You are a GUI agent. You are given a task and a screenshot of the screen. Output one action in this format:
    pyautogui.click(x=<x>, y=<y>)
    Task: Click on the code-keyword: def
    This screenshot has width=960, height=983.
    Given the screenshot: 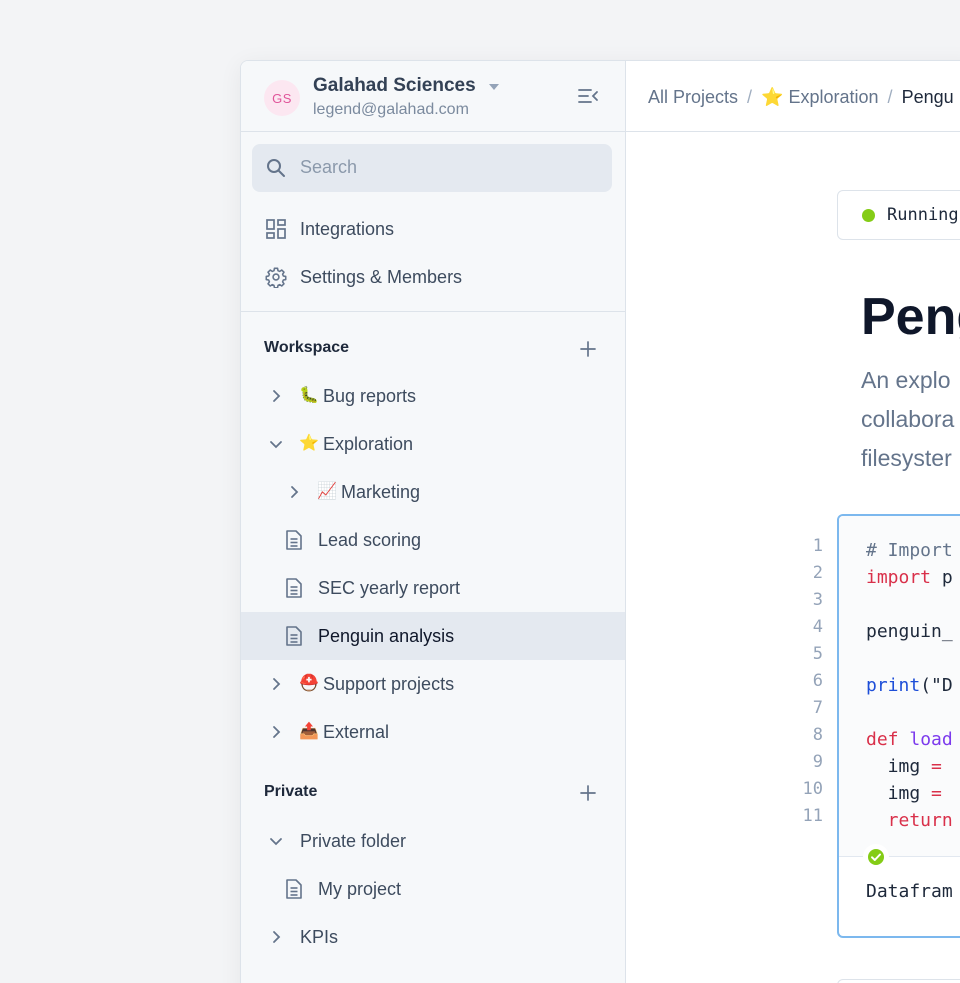 What is the action you would take?
    pyautogui.click(x=882, y=739)
    